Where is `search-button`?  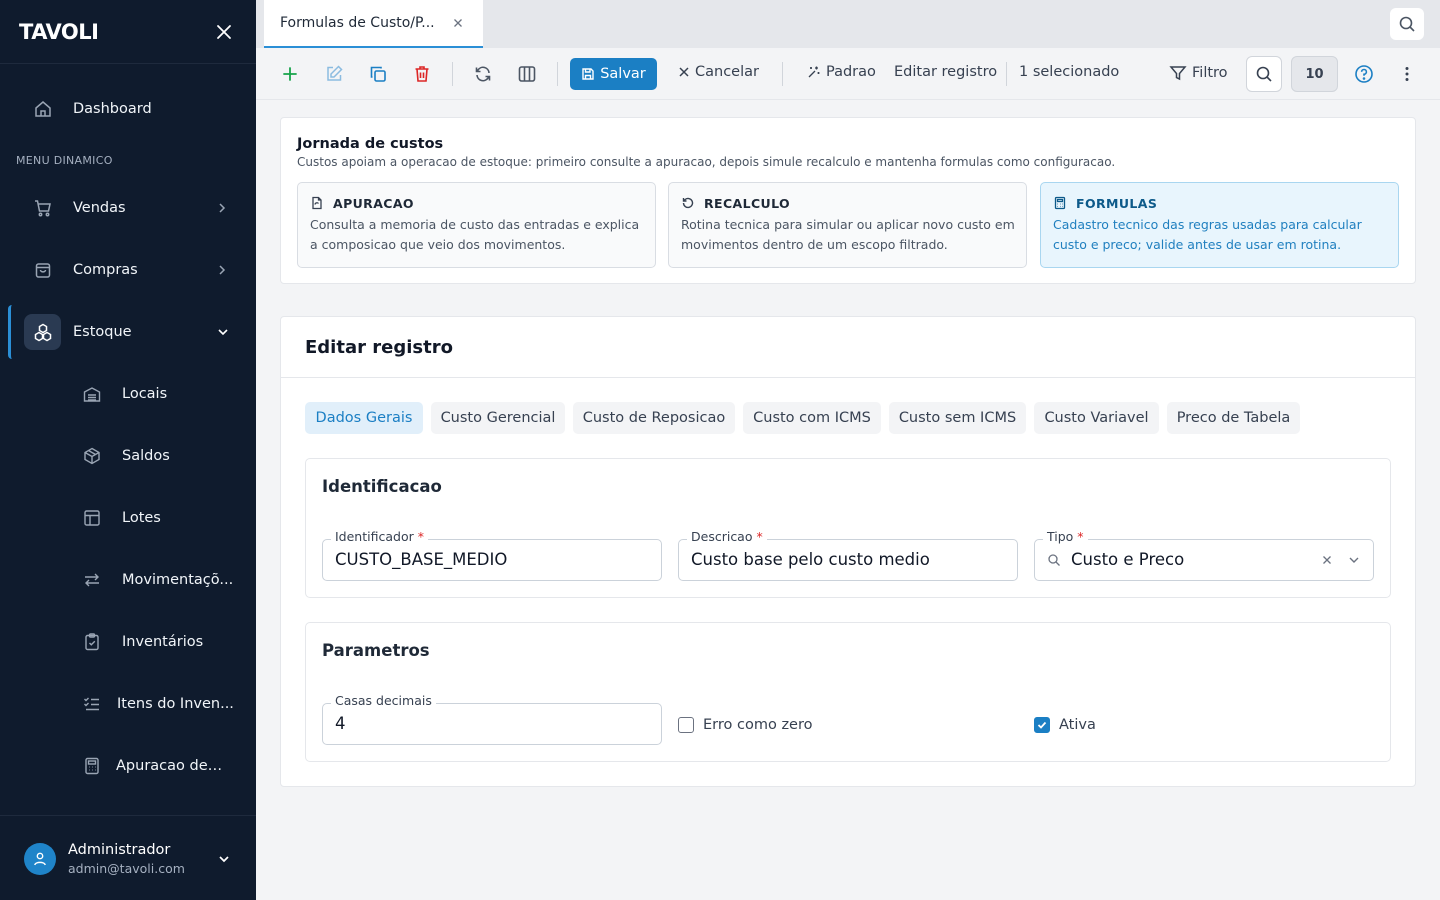
search-button is located at coordinates (1264, 74).